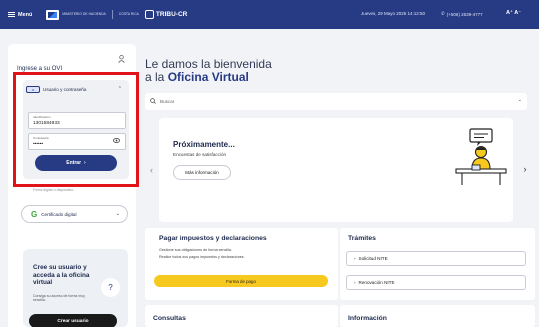  Describe the element at coordinates (84, 13) in the screenshot. I see `ministry-name: MINISTERIO DE HACIENDA` at that location.